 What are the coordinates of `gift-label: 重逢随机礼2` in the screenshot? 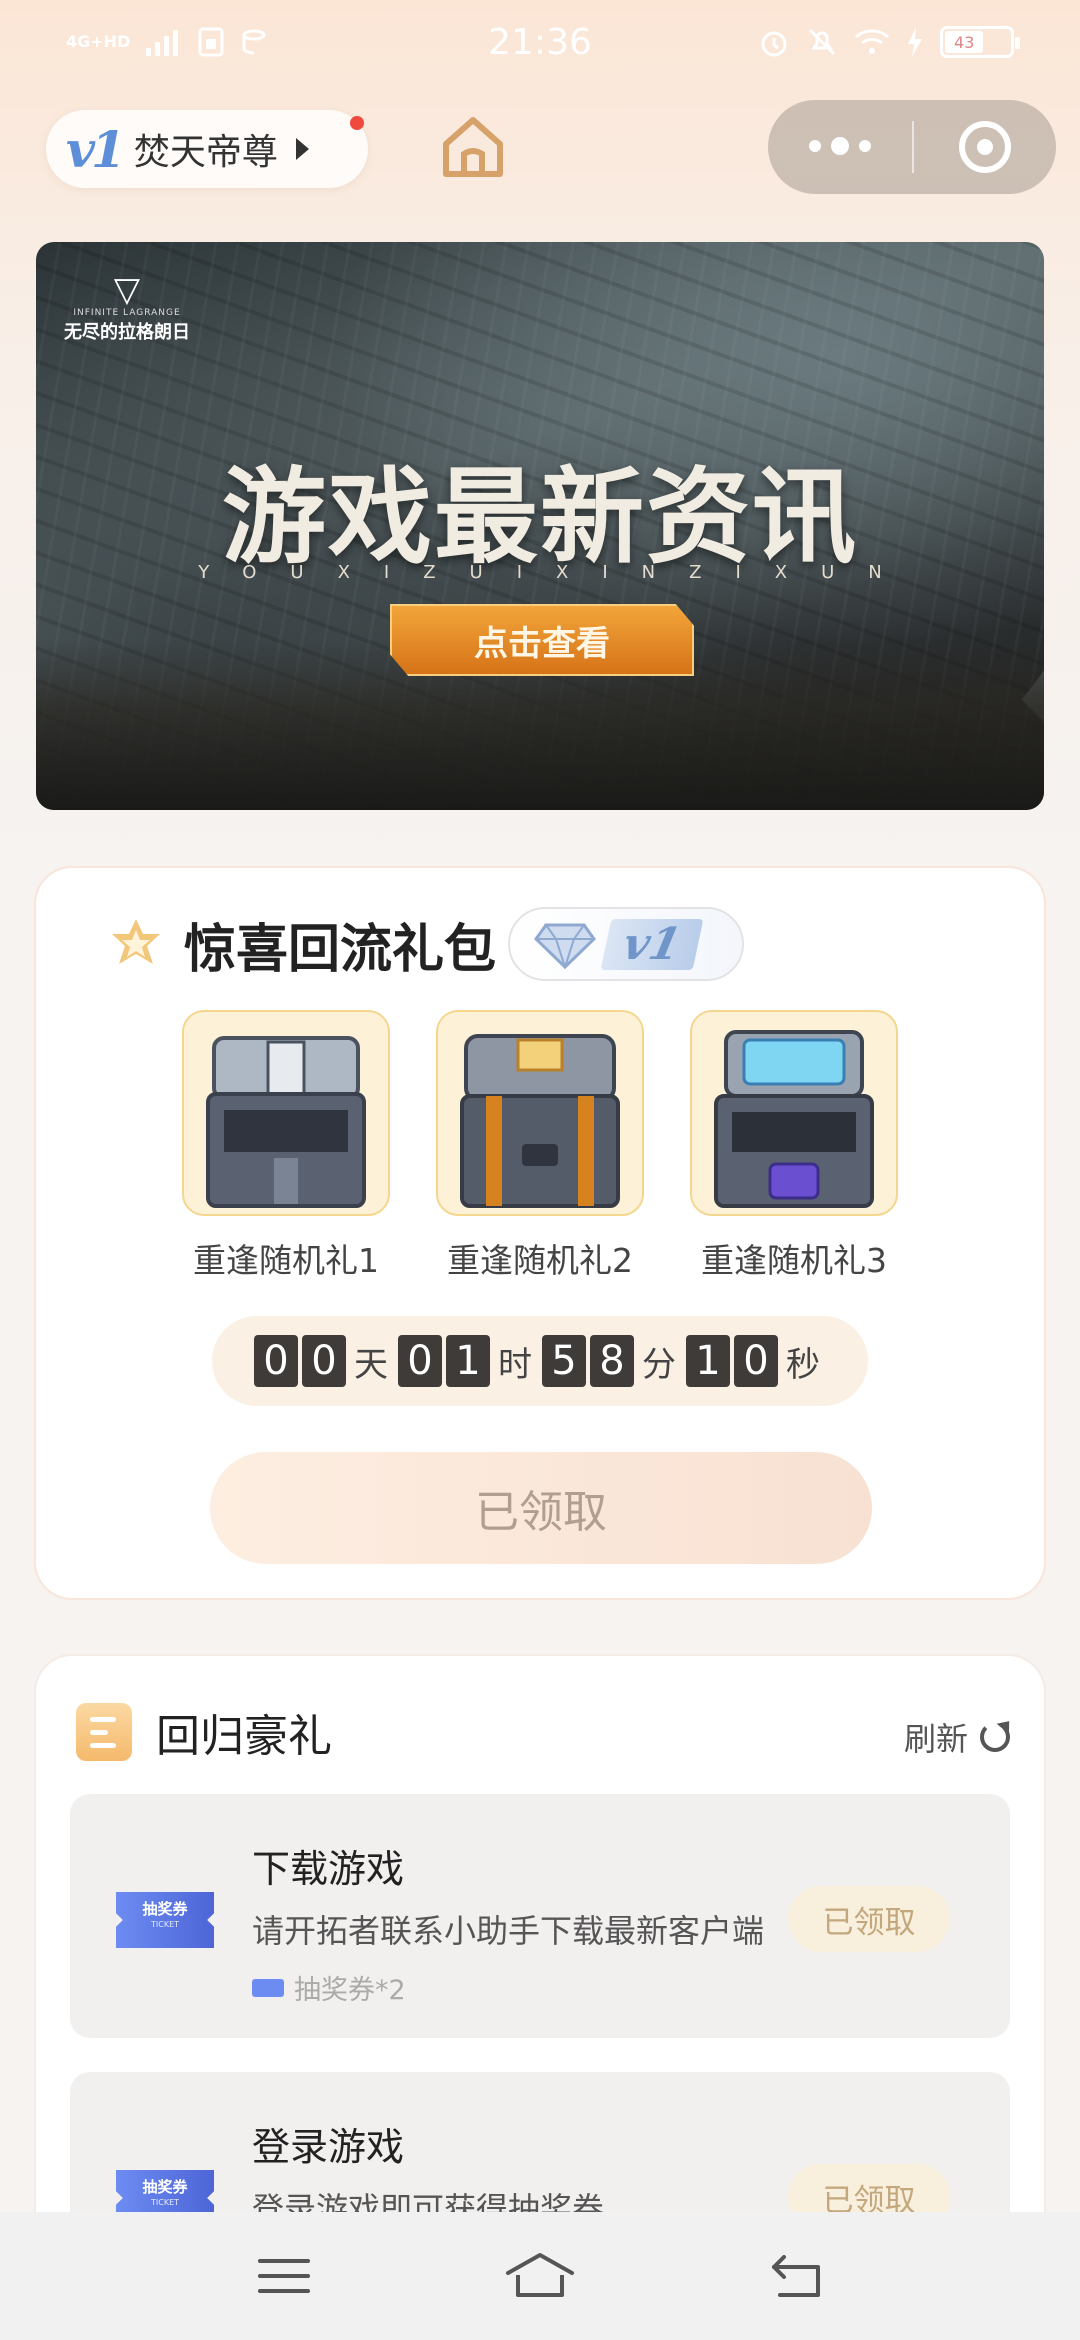 It's located at (540, 1260).